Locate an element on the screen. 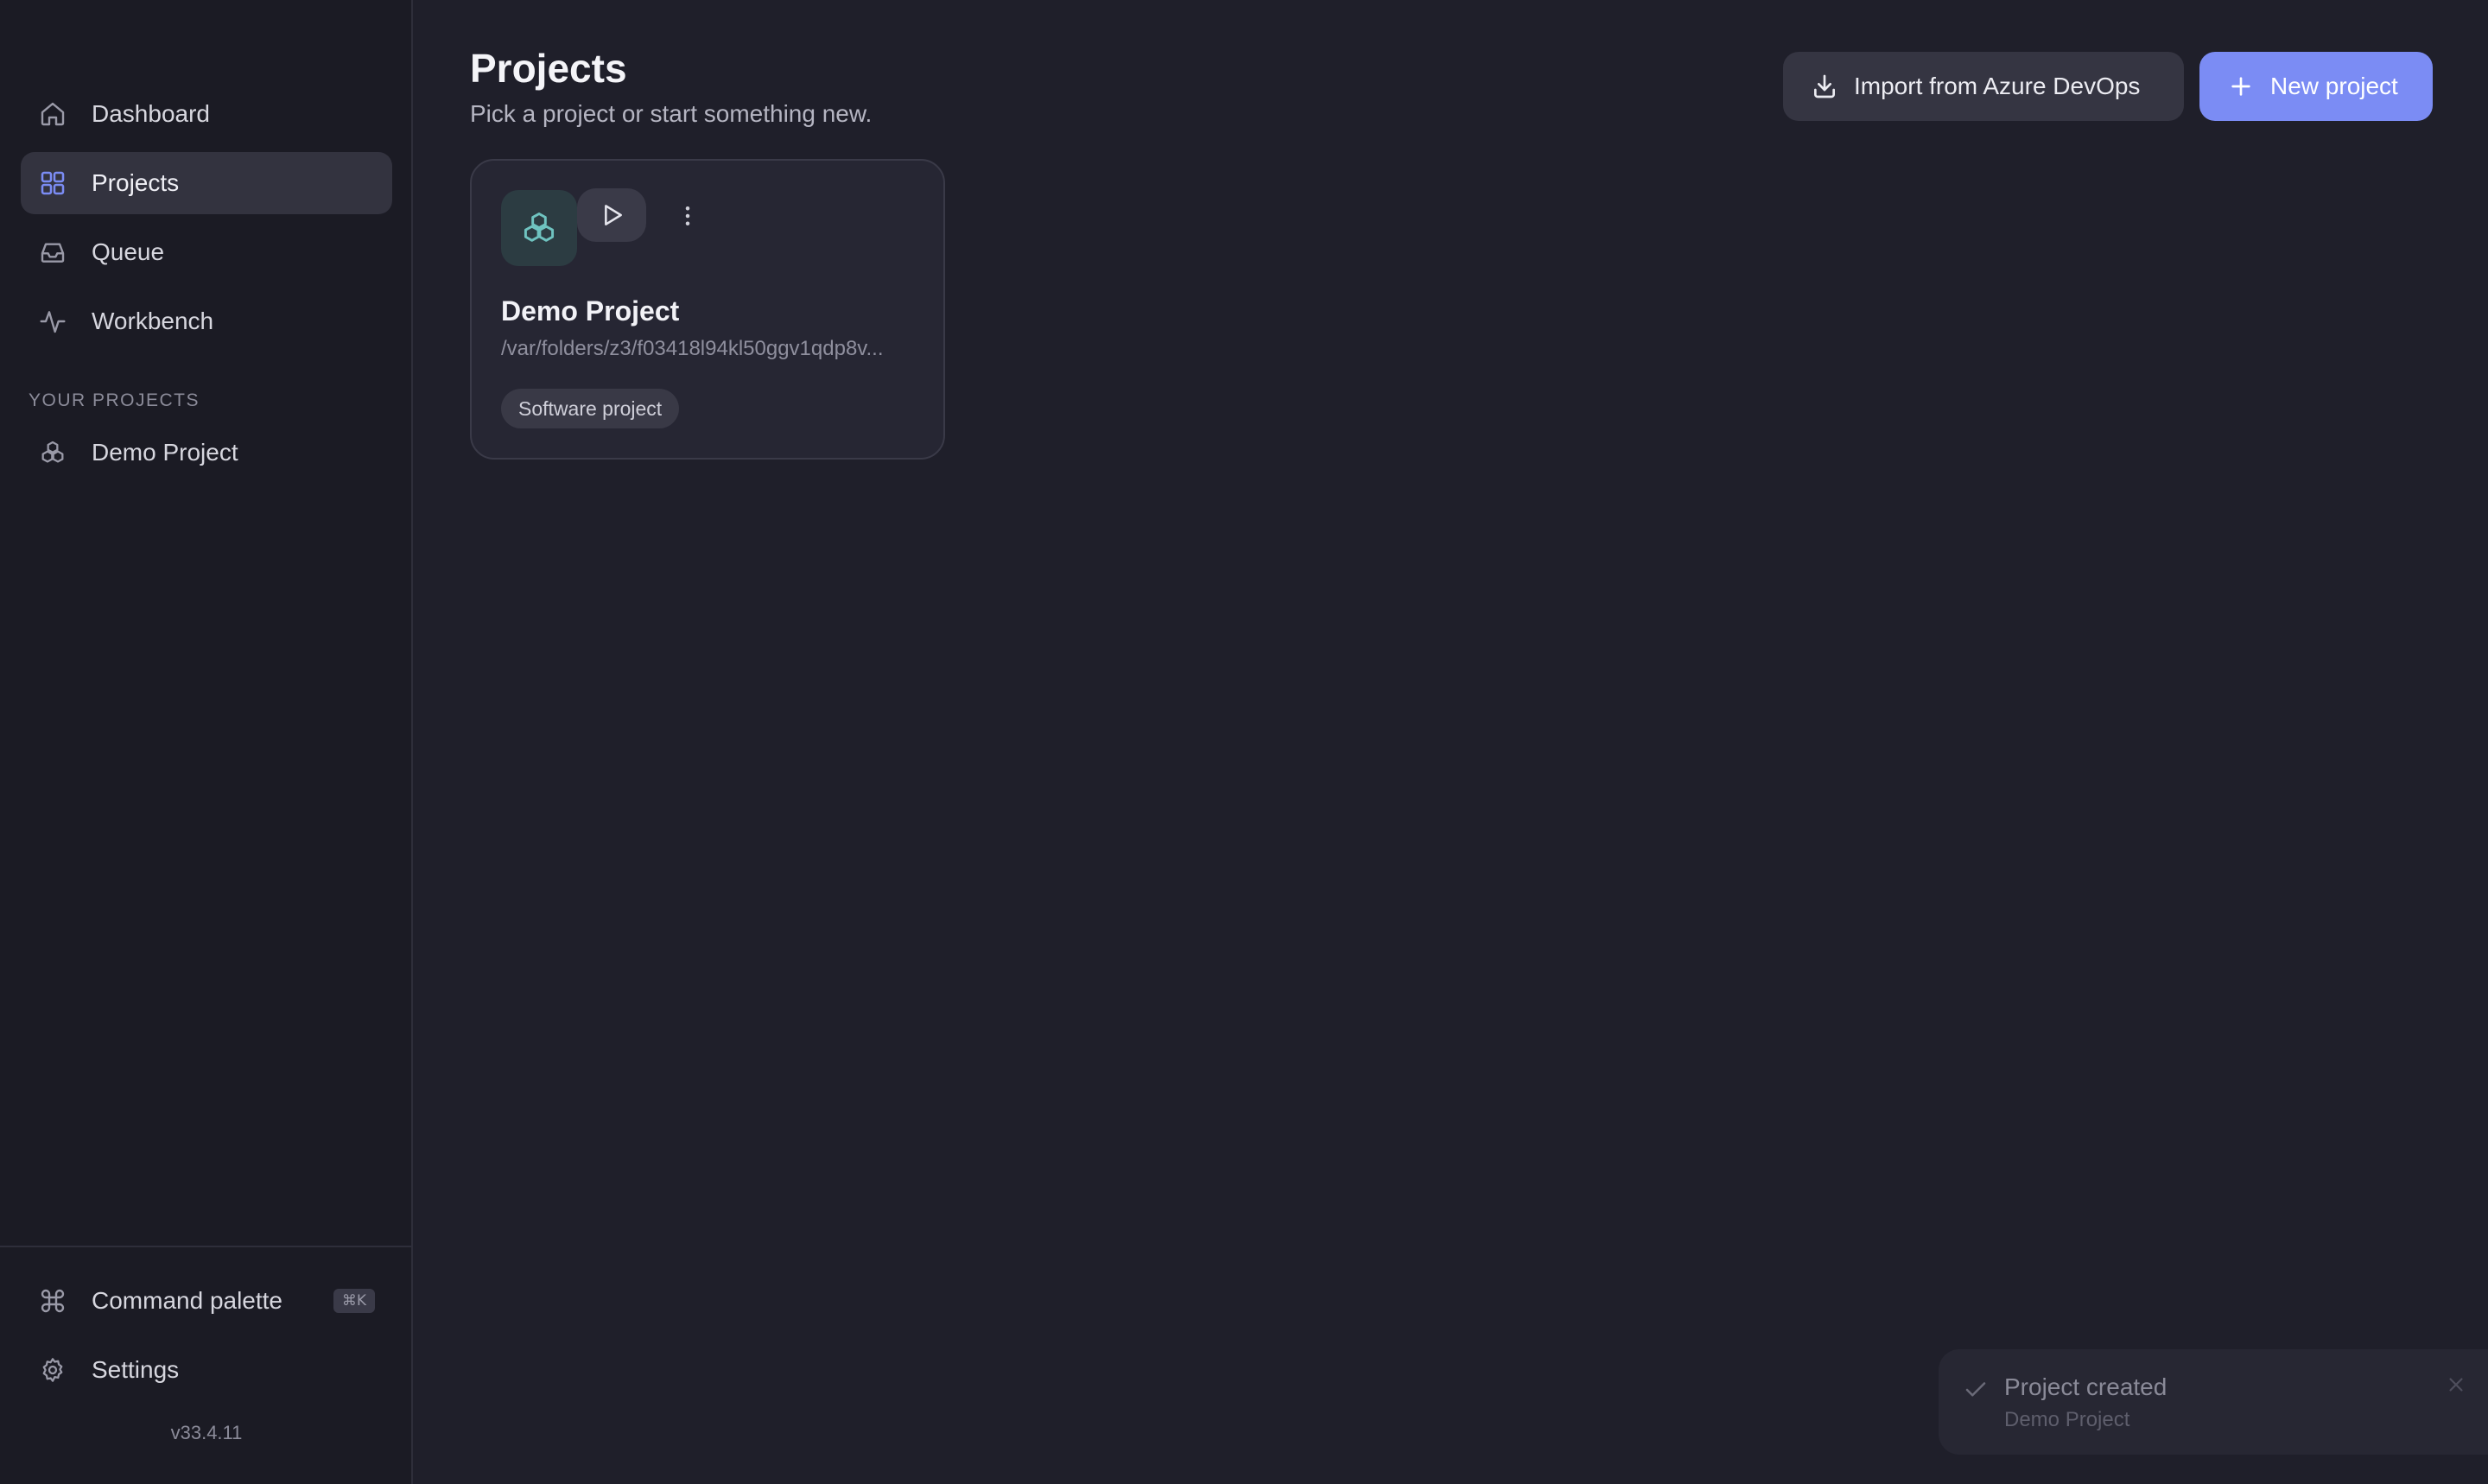 The image size is (2488, 1484). import-azure-devops-button: Import from Azure DevOps is located at coordinates (1983, 86).